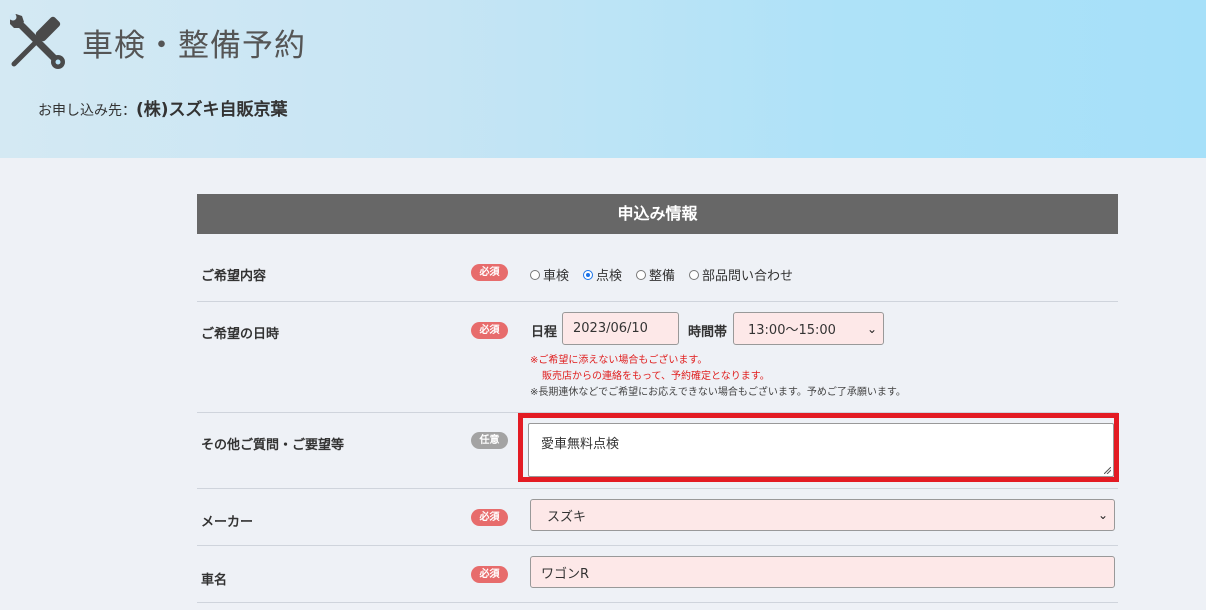 The width and height of the screenshot is (1206, 610). Describe the element at coordinates (792, 330) in the screenshot. I see `time-select-value: 13:00〜15:00` at that location.